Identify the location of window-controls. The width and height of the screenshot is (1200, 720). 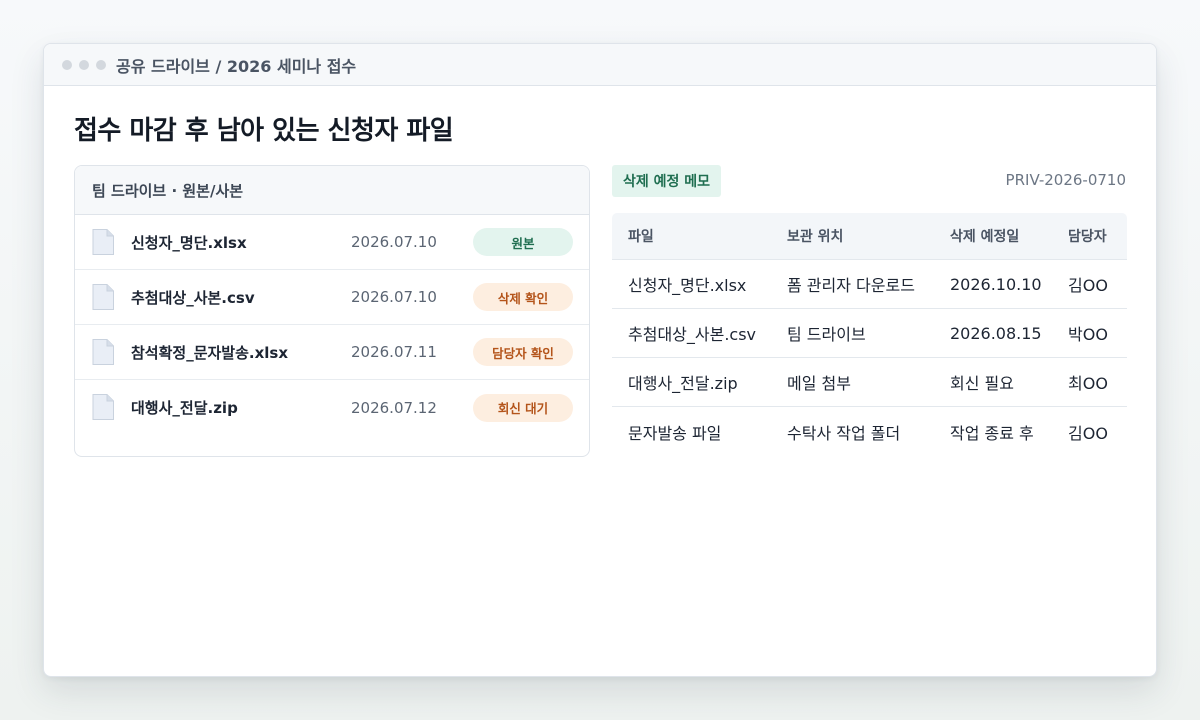
(84, 64).